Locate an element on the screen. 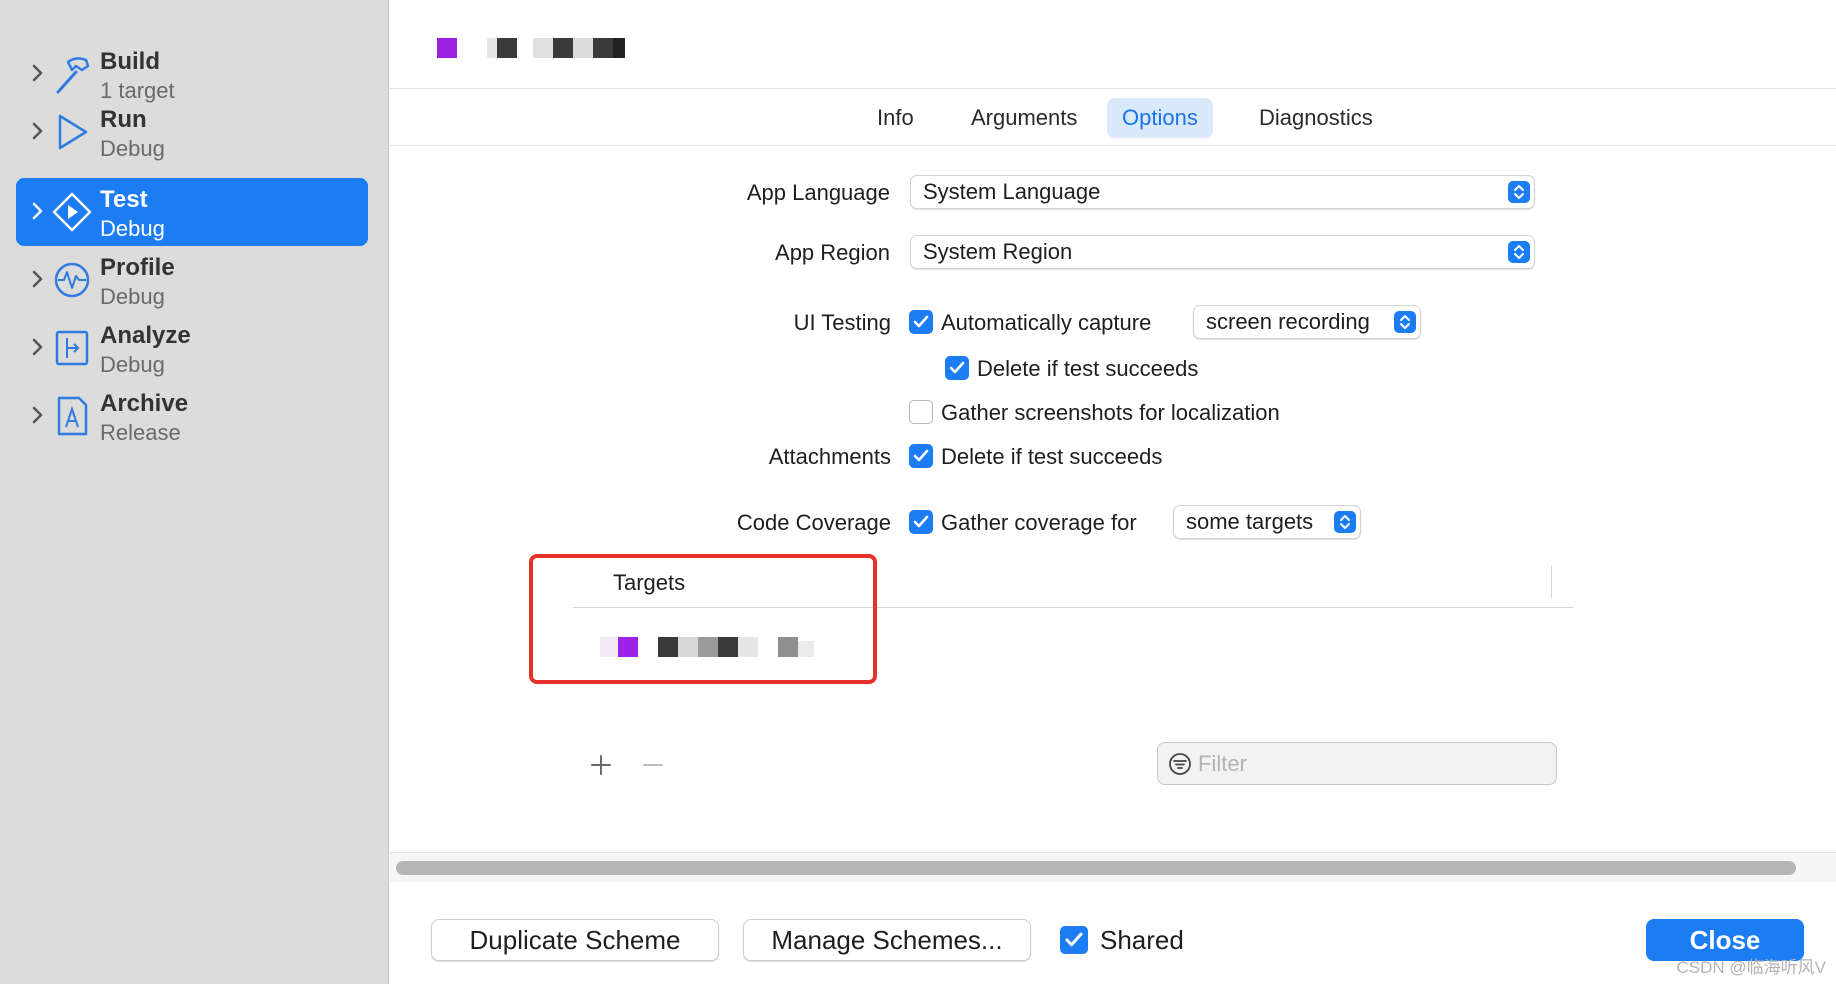 This screenshot has width=1836, height=984. sidebar-item-profile: Profile Debug is located at coordinates (192, 280).